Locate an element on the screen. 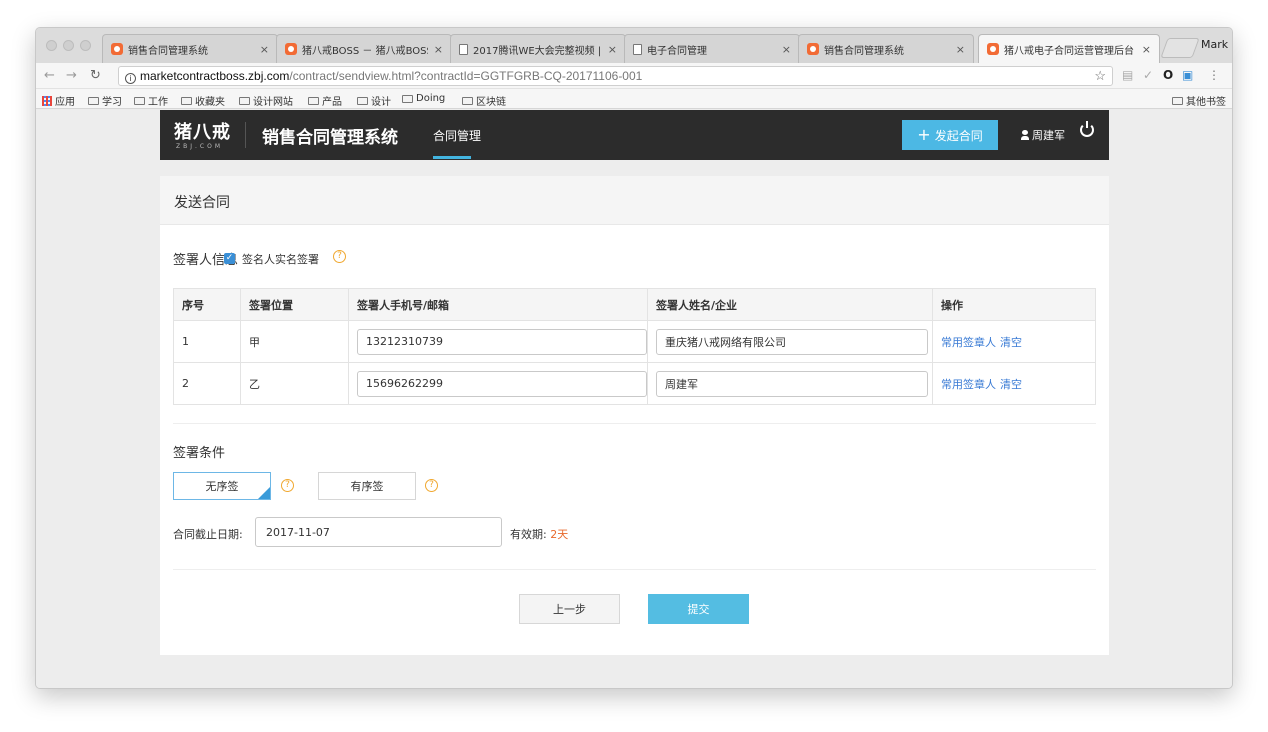 This screenshot has width=1268, height=732. actions-cell: 常用签章人 清空 is located at coordinates (1014, 341).